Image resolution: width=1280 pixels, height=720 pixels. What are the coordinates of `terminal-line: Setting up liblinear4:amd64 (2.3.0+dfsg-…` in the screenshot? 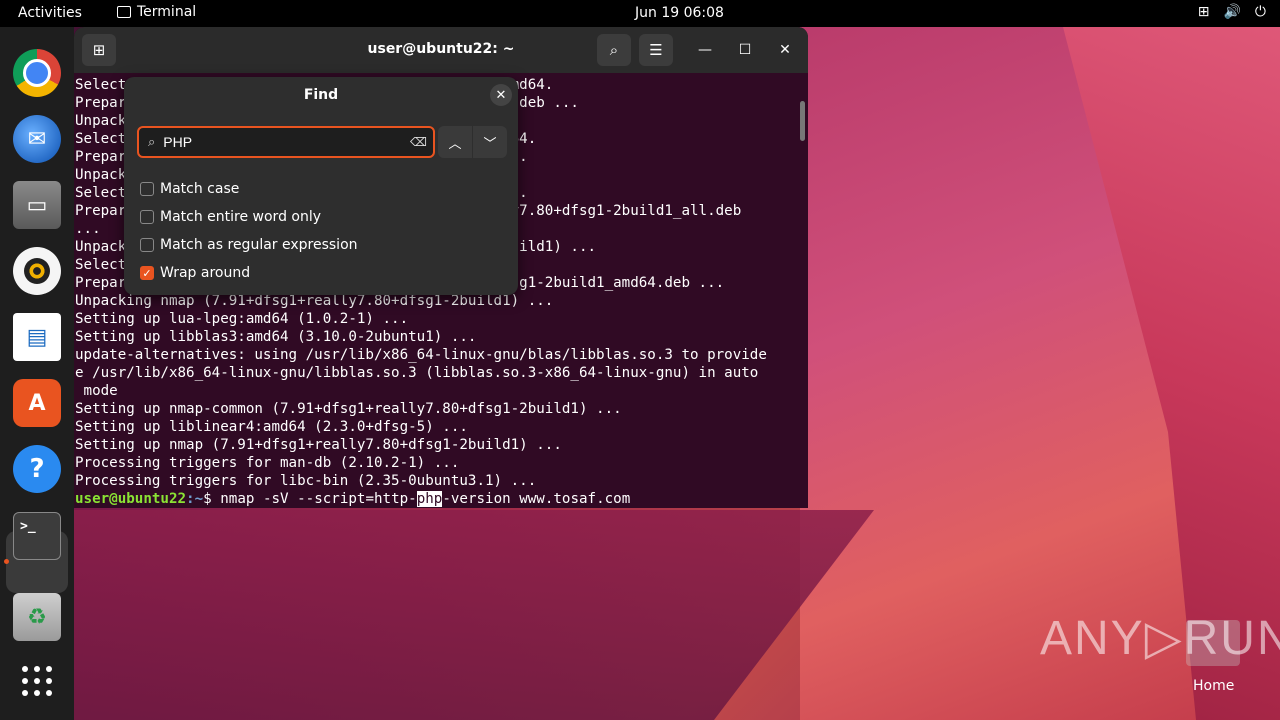 It's located at (271, 427).